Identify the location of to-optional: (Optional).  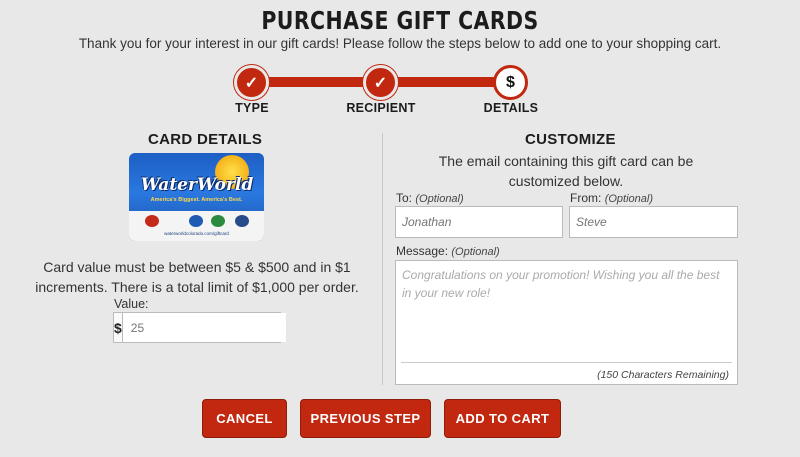
(439, 199).